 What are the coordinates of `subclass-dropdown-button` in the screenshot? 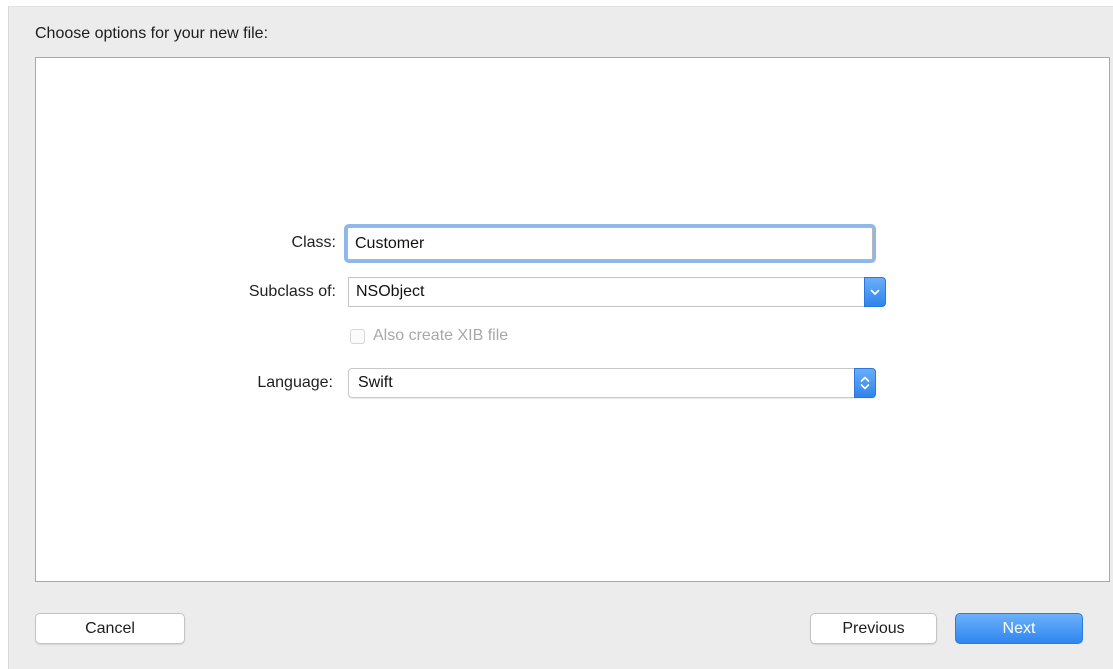 It's located at (875, 292).